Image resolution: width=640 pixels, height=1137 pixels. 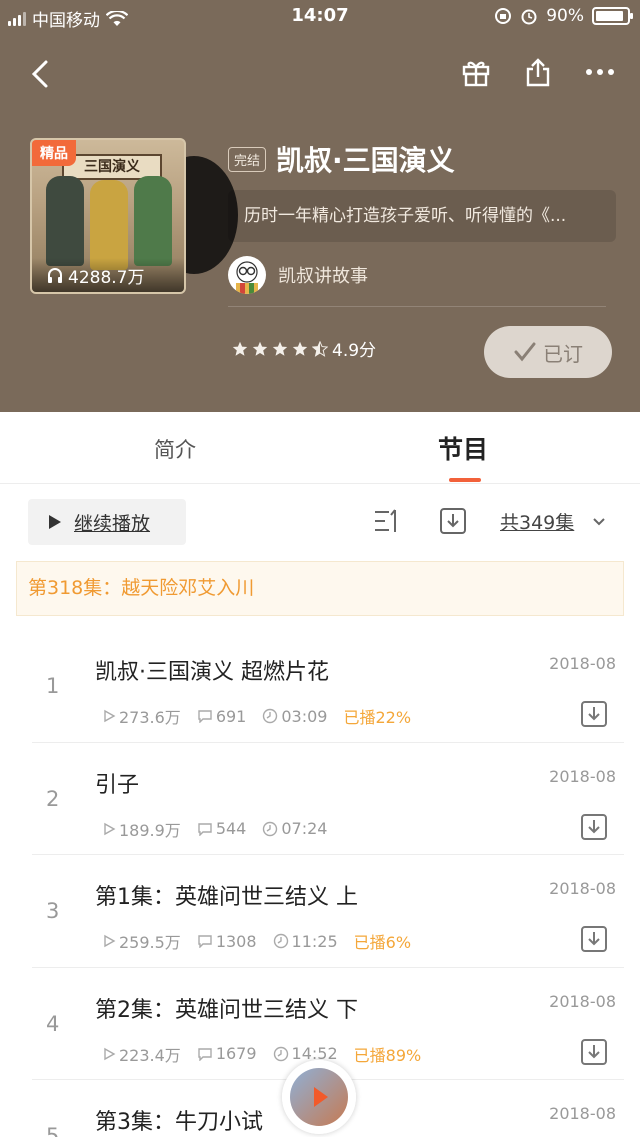 I want to click on album-title: 凯叔·三国演义, so click(x=365, y=160).